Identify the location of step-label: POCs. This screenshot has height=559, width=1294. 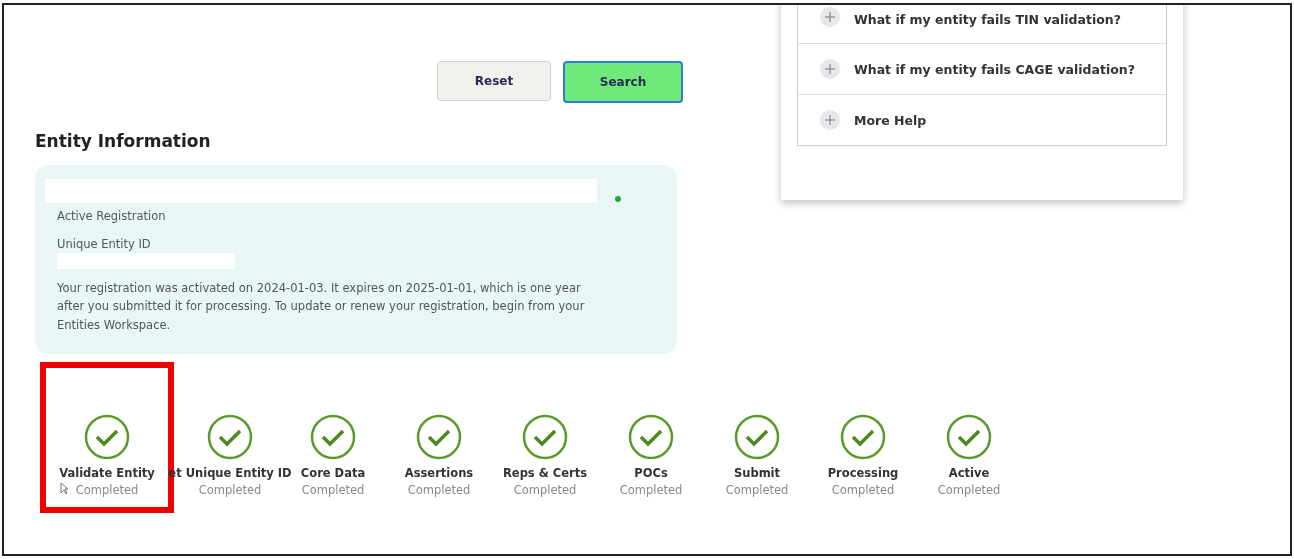
(651, 473).